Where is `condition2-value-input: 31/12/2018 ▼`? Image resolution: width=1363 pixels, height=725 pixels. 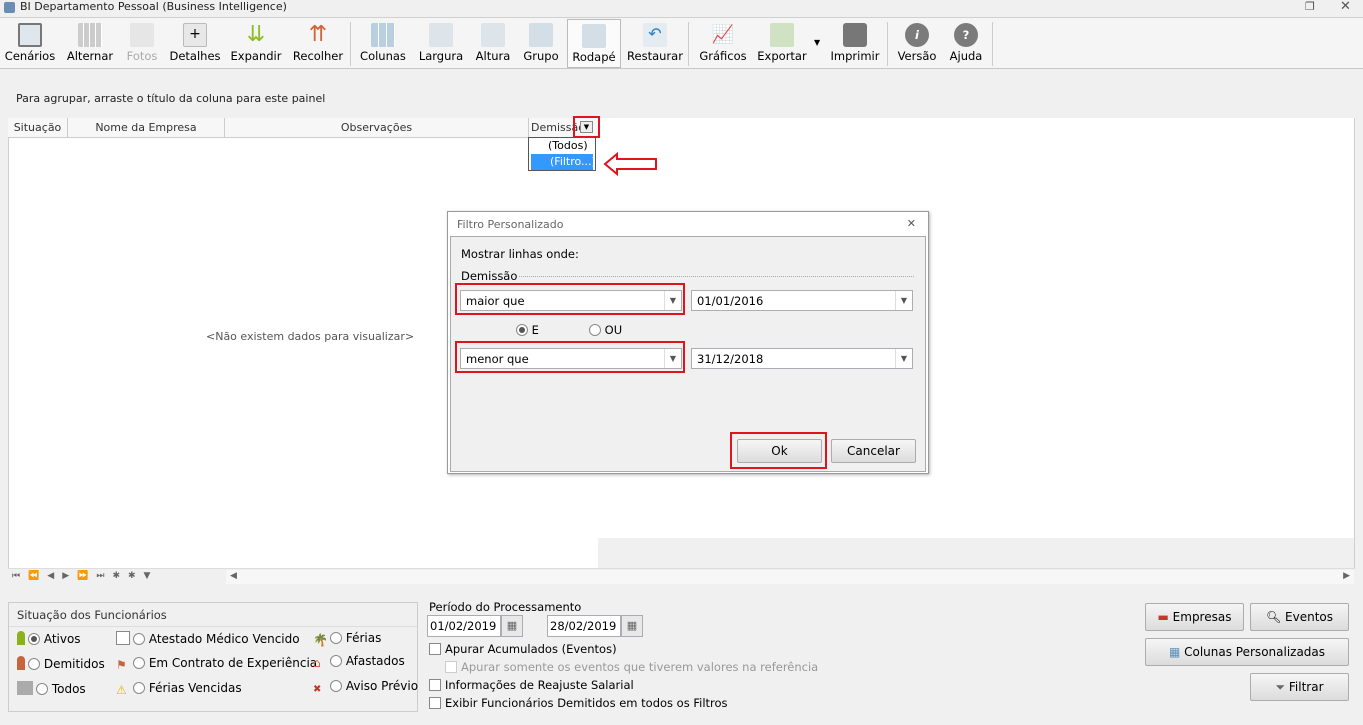 condition2-value-input: 31/12/2018 ▼ is located at coordinates (802, 358).